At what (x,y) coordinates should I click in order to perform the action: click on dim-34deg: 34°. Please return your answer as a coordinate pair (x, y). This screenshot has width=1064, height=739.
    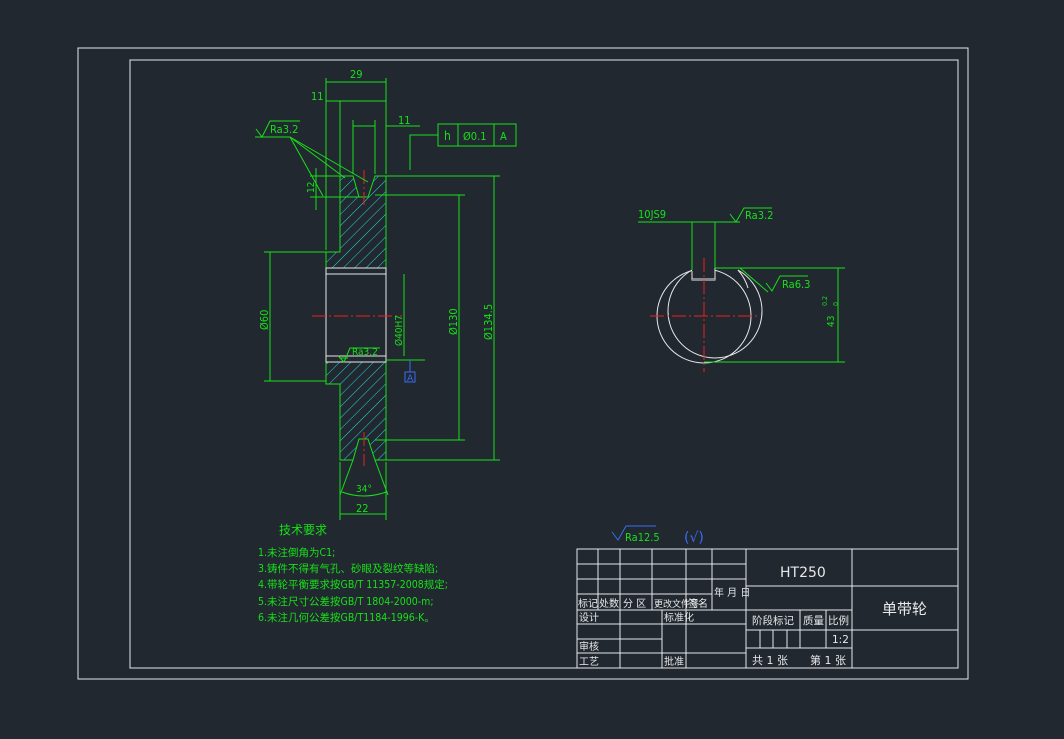
    Looking at the image, I should click on (364, 489).